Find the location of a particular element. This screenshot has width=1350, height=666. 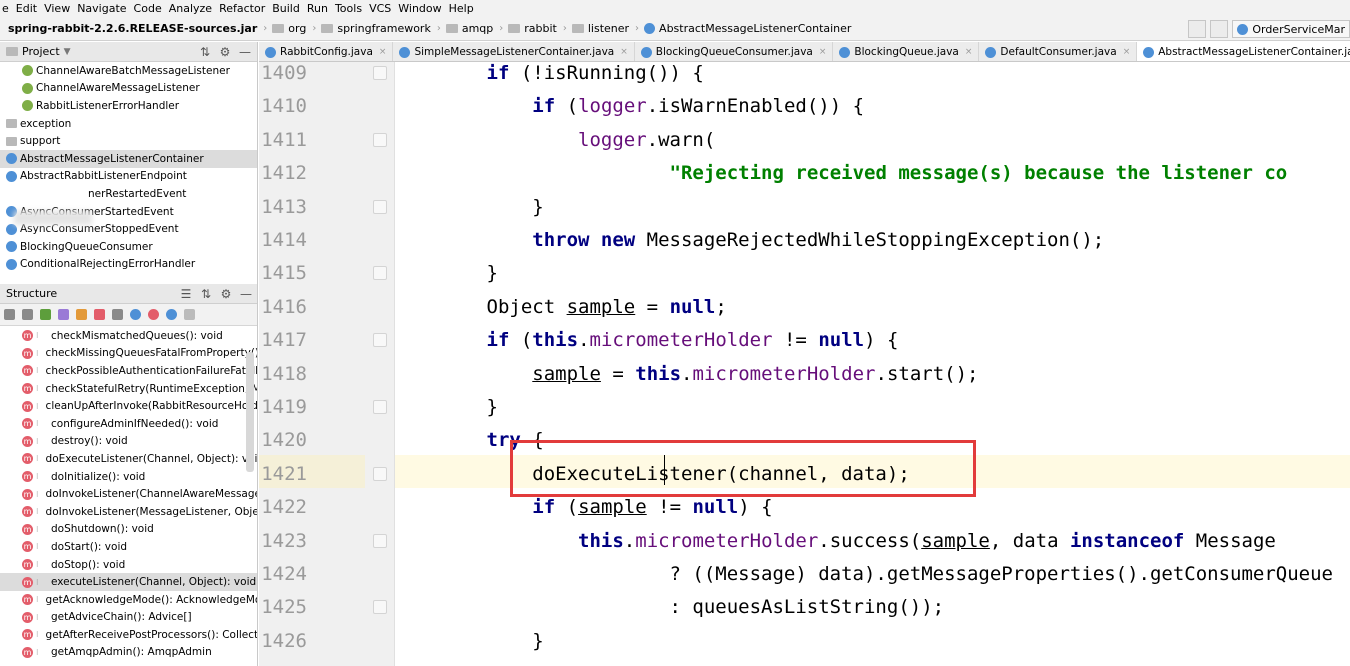

collapse-all-icon: ⇅ is located at coordinates (206, 294).